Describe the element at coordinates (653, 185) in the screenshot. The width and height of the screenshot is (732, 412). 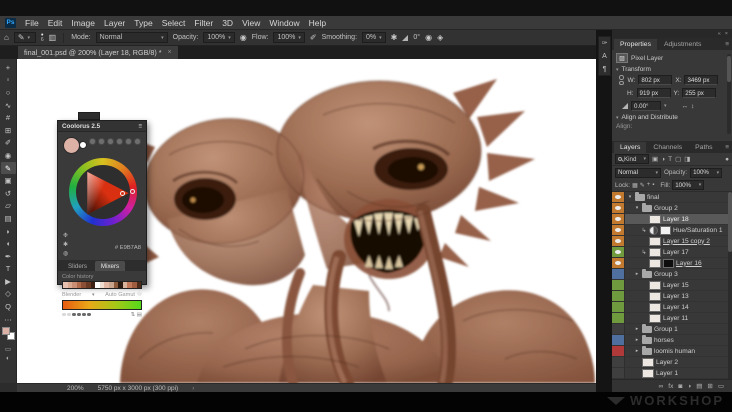
I see `lock-all-icon: ▪` at that location.